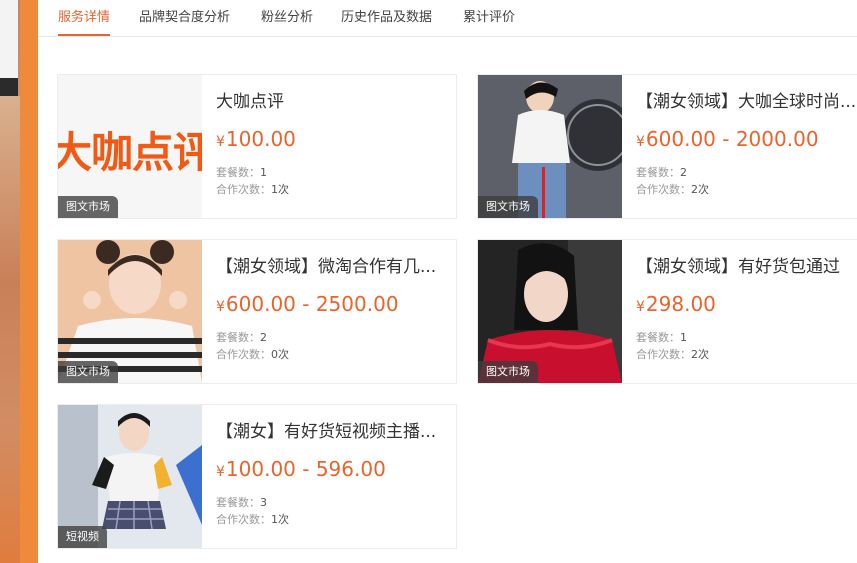  I want to click on card-thumbnail: 大咖点评 图文市场, so click(130, 146).